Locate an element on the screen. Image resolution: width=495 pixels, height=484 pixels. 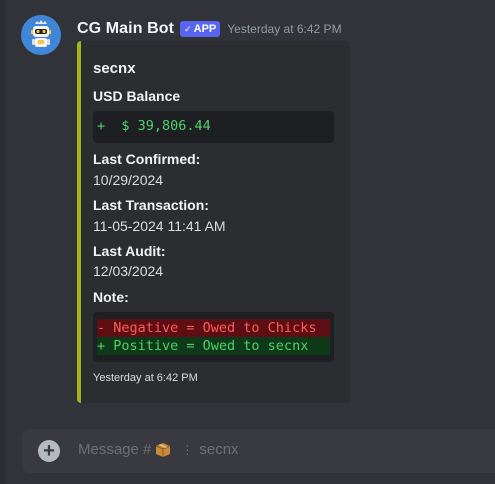
field-last-confirmed-name: Last Confirmed: is located at coordinates (147, 159).